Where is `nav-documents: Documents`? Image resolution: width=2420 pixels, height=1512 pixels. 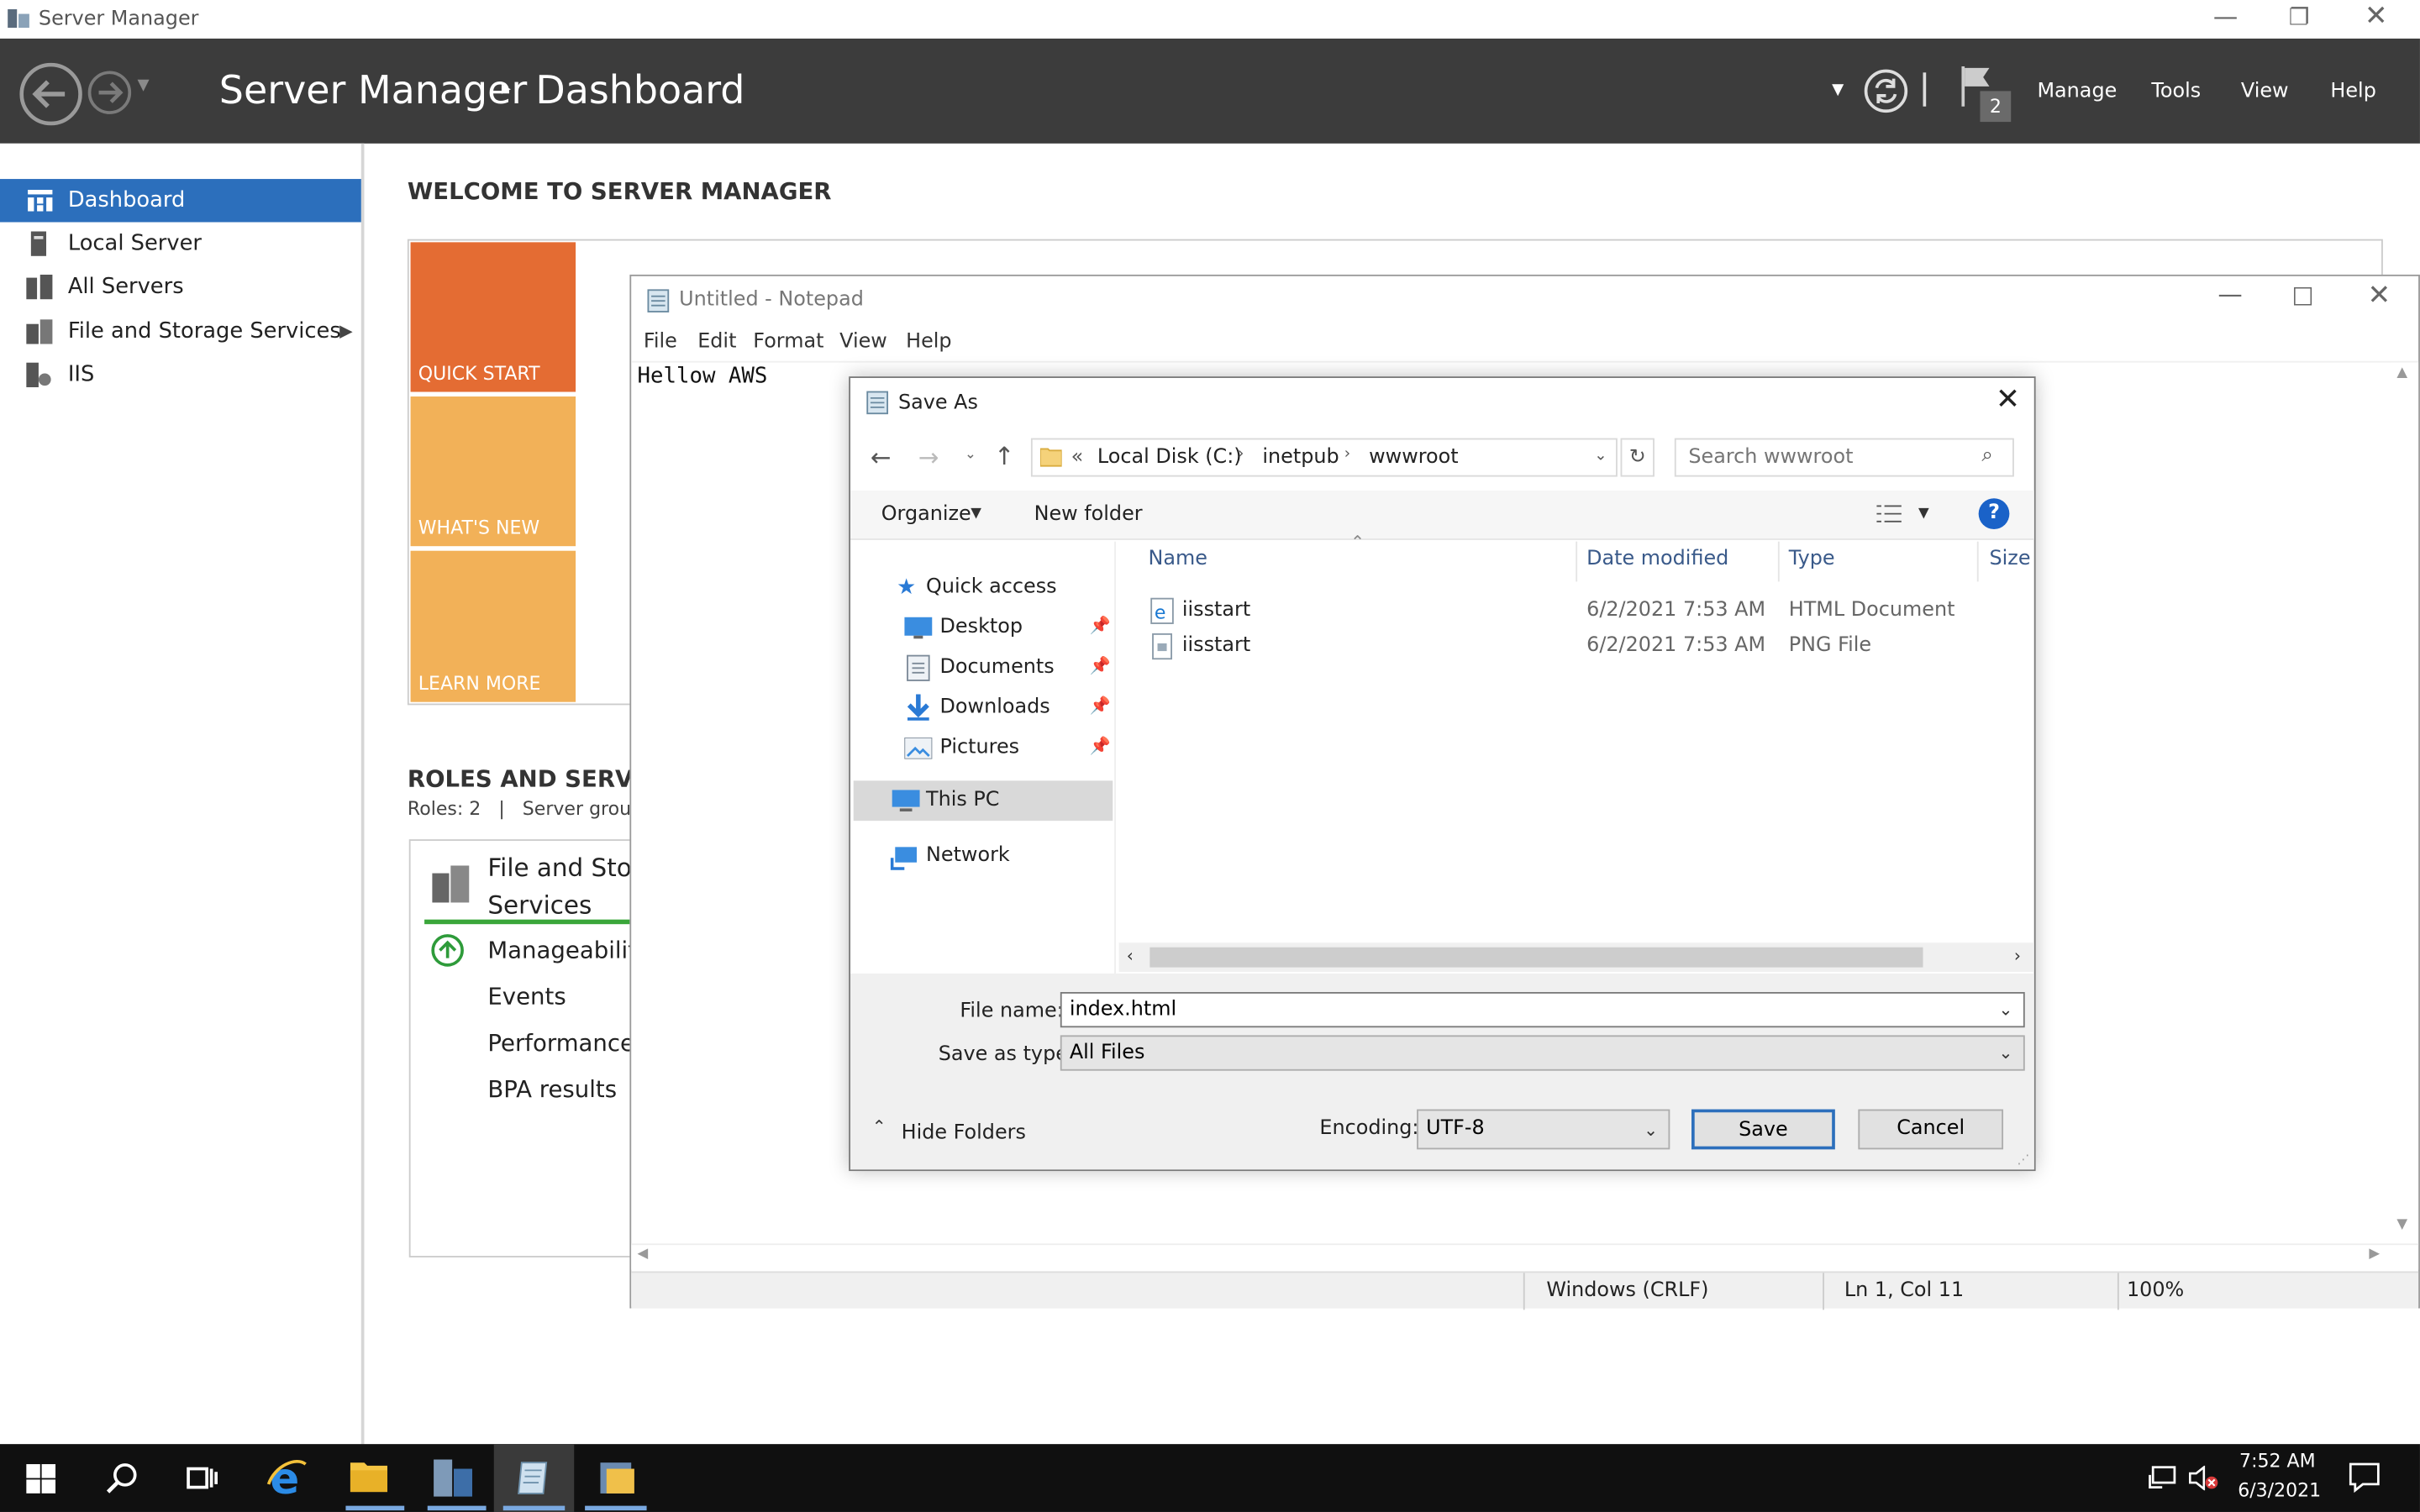 nav-documents: Documents is located at coordinates (997, 668).